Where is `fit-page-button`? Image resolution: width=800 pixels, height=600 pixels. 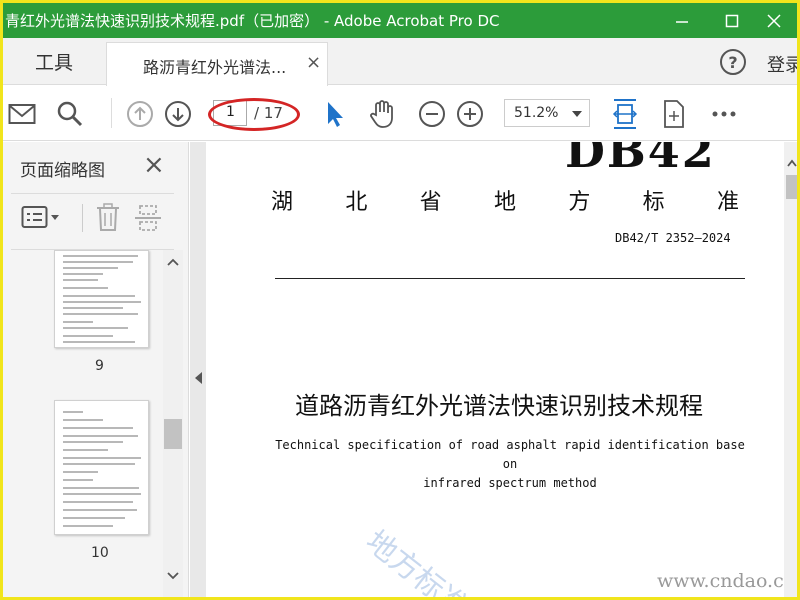 fit-page-button is located at coordinates (625, 113).